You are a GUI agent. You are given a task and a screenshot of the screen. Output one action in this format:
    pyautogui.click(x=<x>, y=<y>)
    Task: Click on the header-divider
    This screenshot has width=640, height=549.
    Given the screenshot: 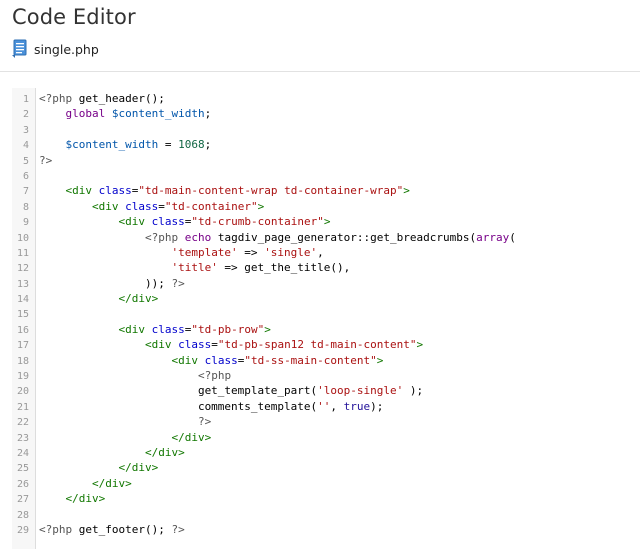 What is the action you would take?
    pyautogui.click(x=320, y=71)
    